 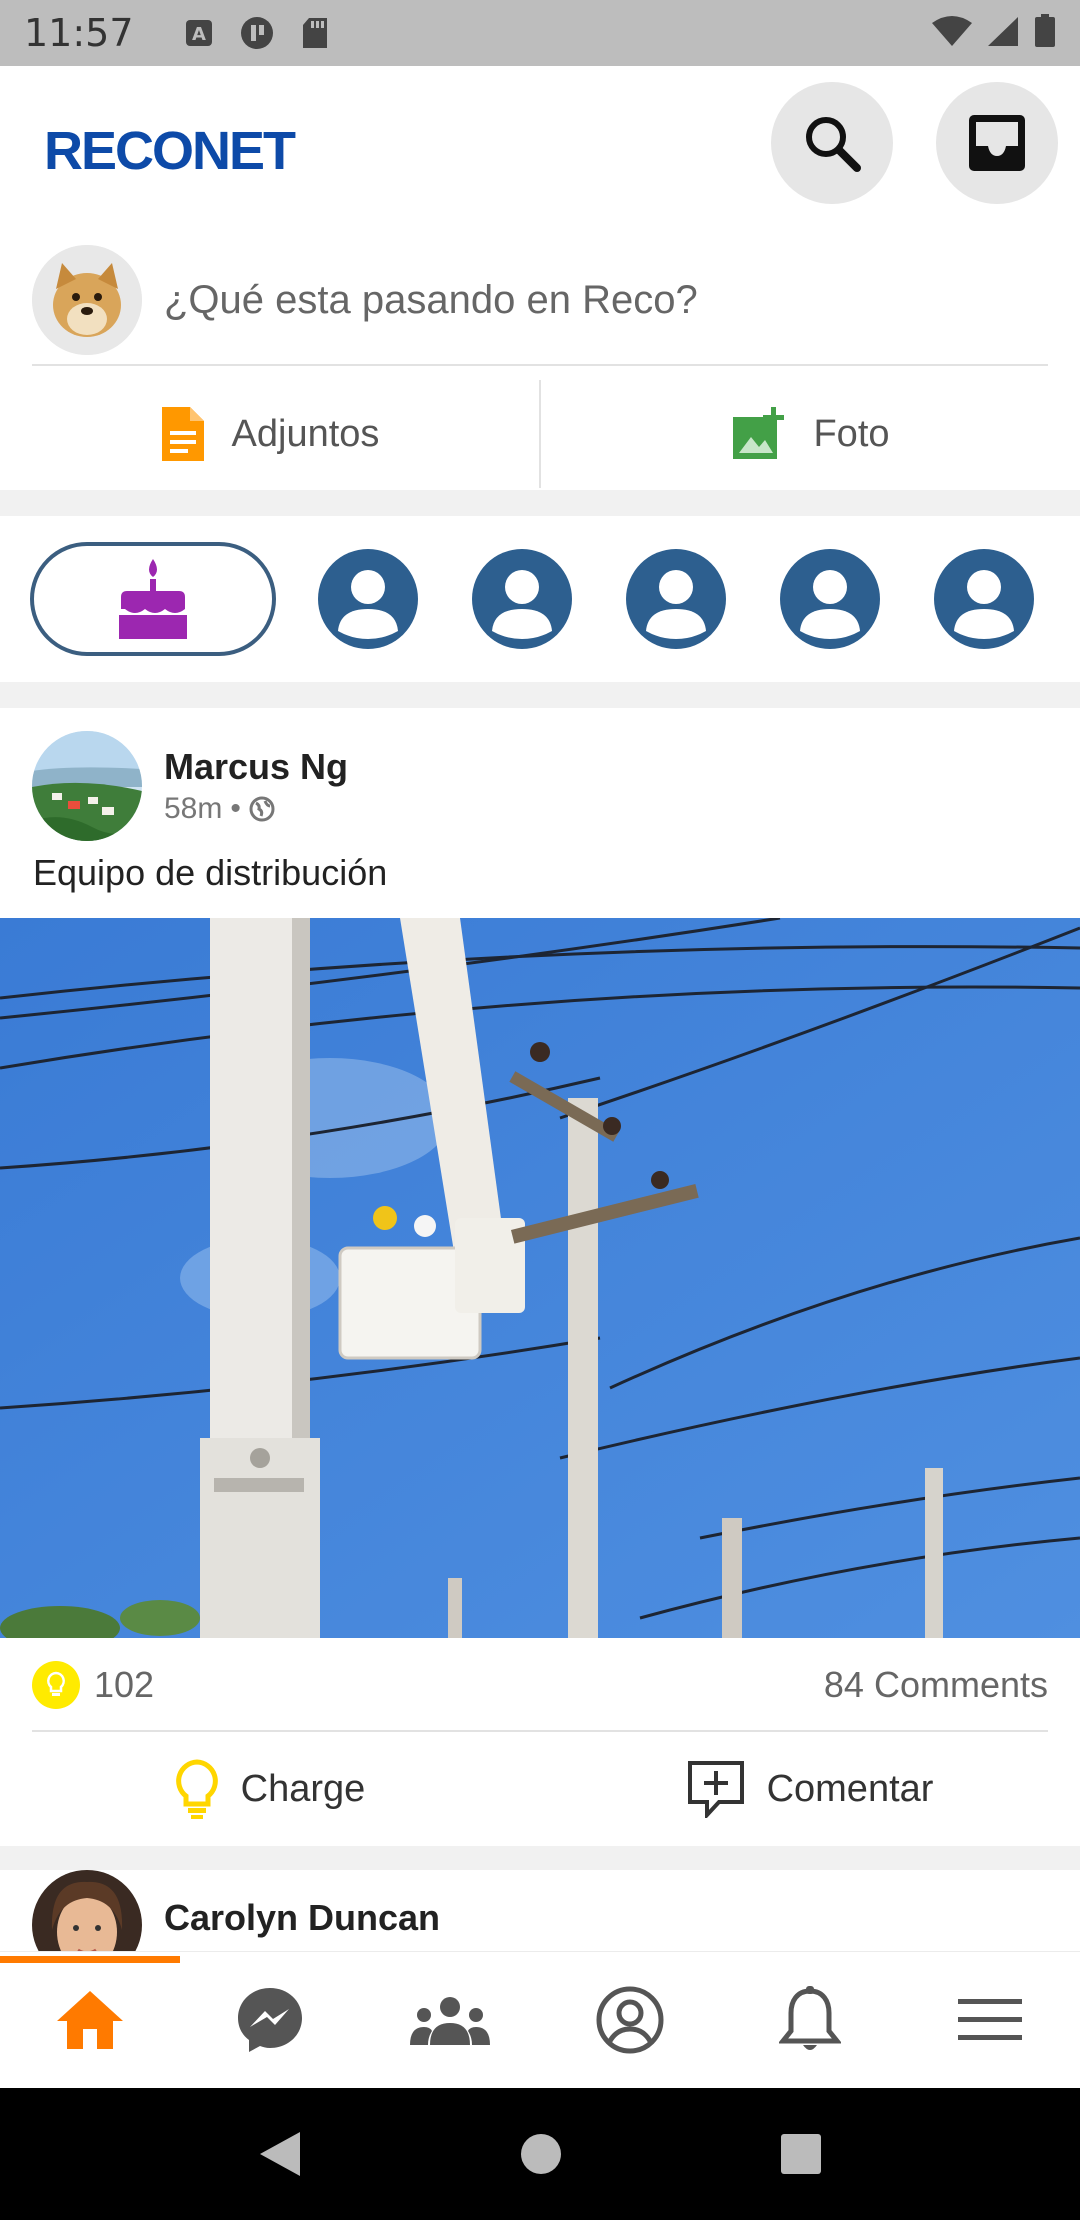 I want to click on bell-icon, so click(x=810, y=2018).